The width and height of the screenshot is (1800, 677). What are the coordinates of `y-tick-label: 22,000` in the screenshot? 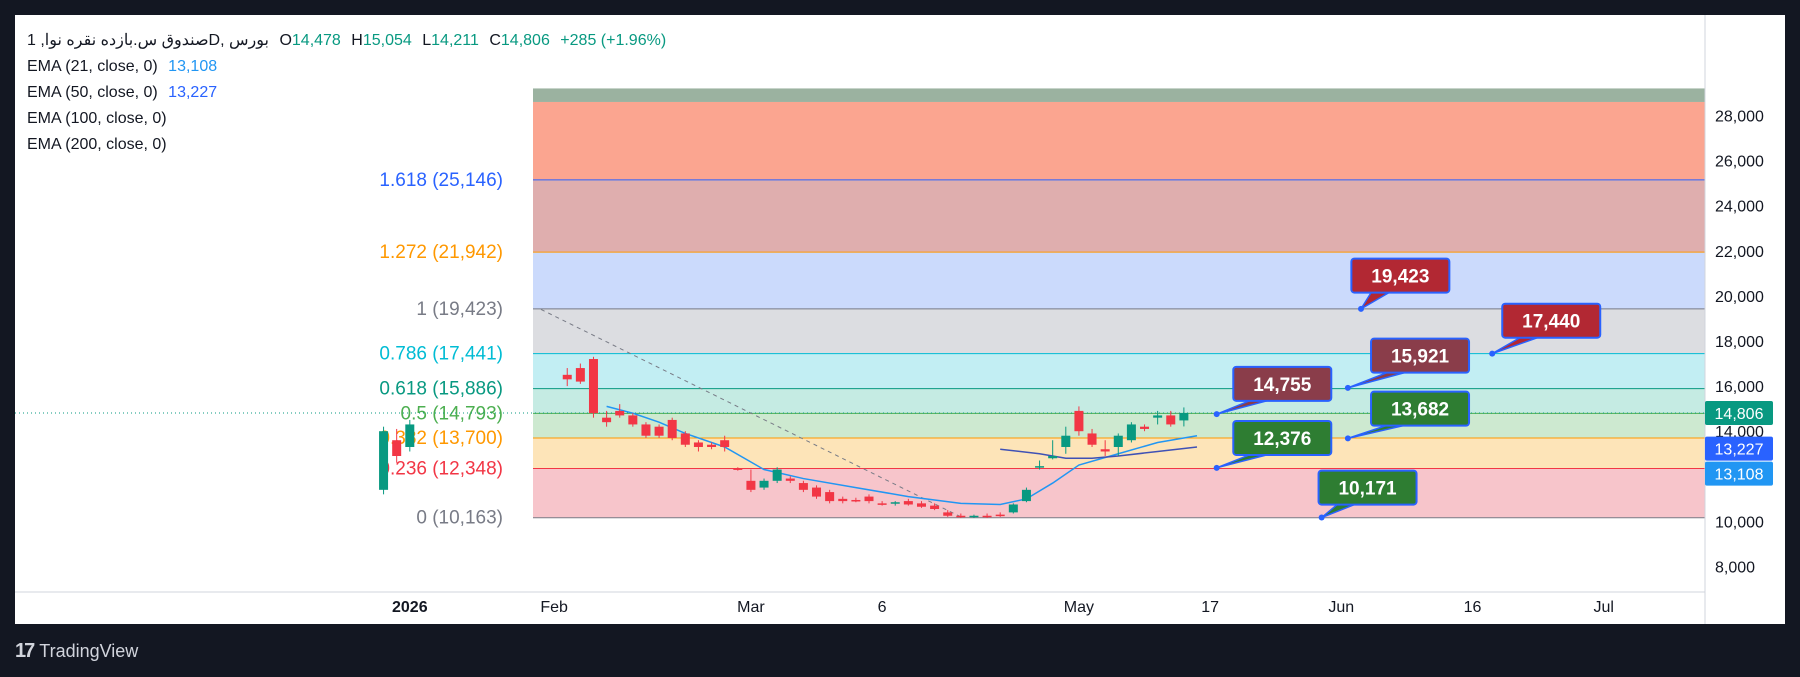 It's located at (1739, 252).